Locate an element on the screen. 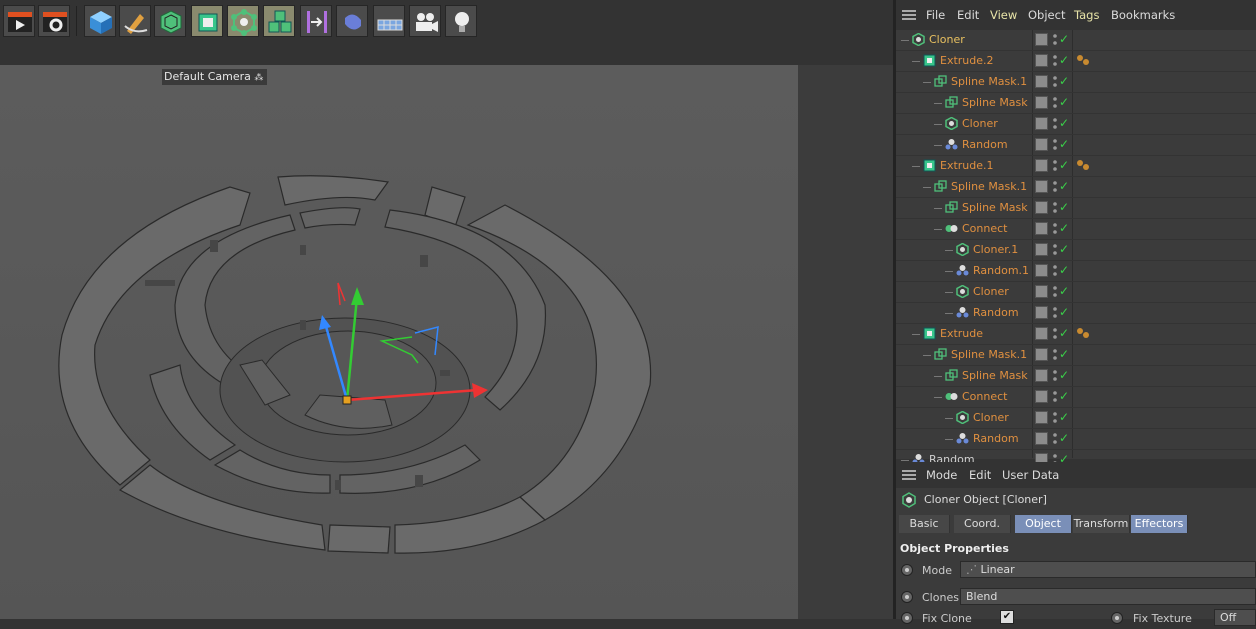 The image size is (1256, 629). attr-menu-hamburger-icon is located at coordinates (909, 475).